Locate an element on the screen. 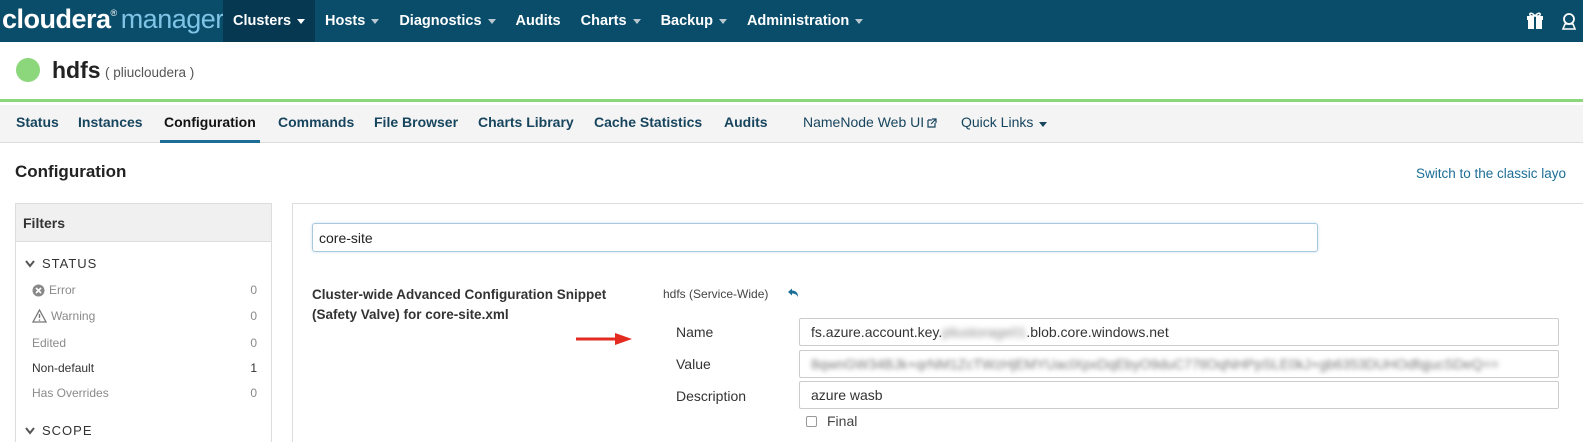 The image size is (1583, 442). tab-quick-links: Quick Links is located at coordinates (1004, 124).